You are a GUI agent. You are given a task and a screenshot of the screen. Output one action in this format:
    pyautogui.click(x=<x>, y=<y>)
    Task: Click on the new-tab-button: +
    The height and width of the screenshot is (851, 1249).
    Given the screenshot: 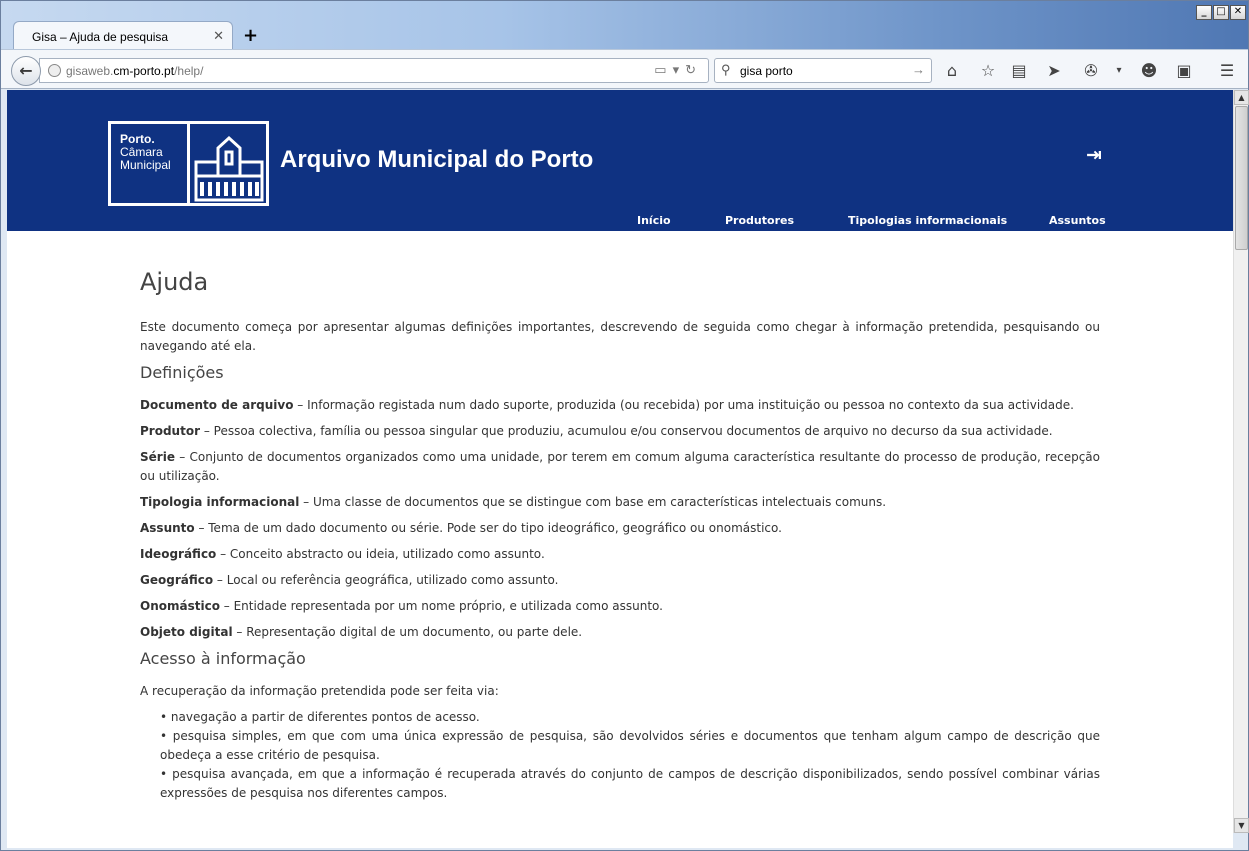 What is the action you would take?
    pyautogui.click(x=250, y=35)
    